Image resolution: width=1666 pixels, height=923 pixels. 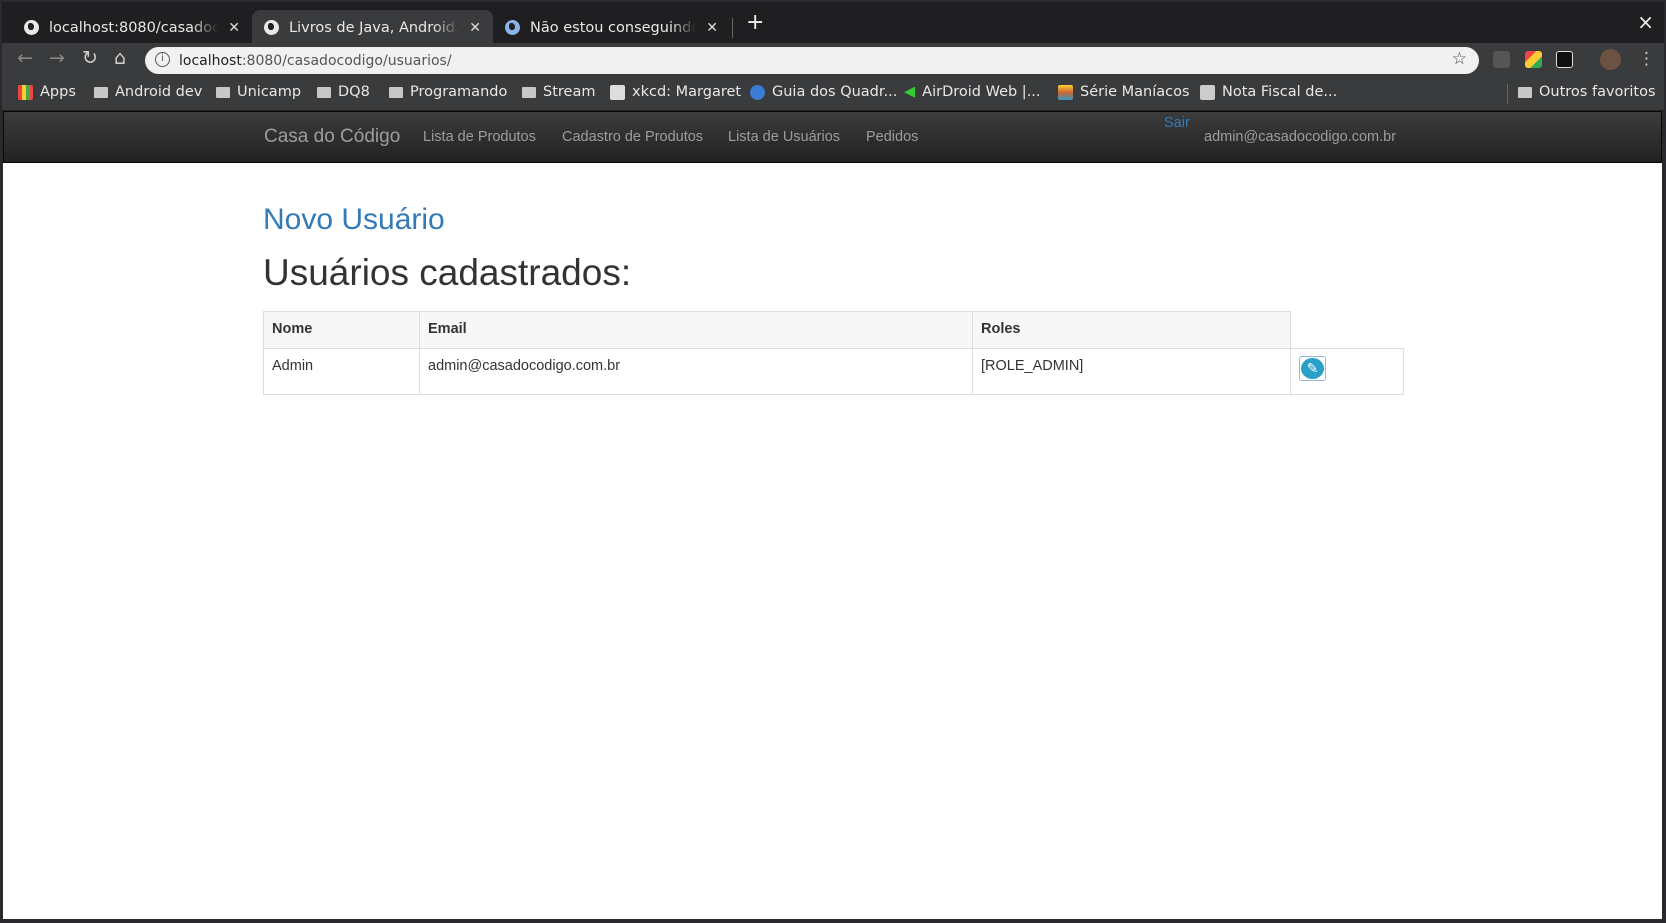 I want to click on cell-actions: ✎, so click(x=1347, y=371).